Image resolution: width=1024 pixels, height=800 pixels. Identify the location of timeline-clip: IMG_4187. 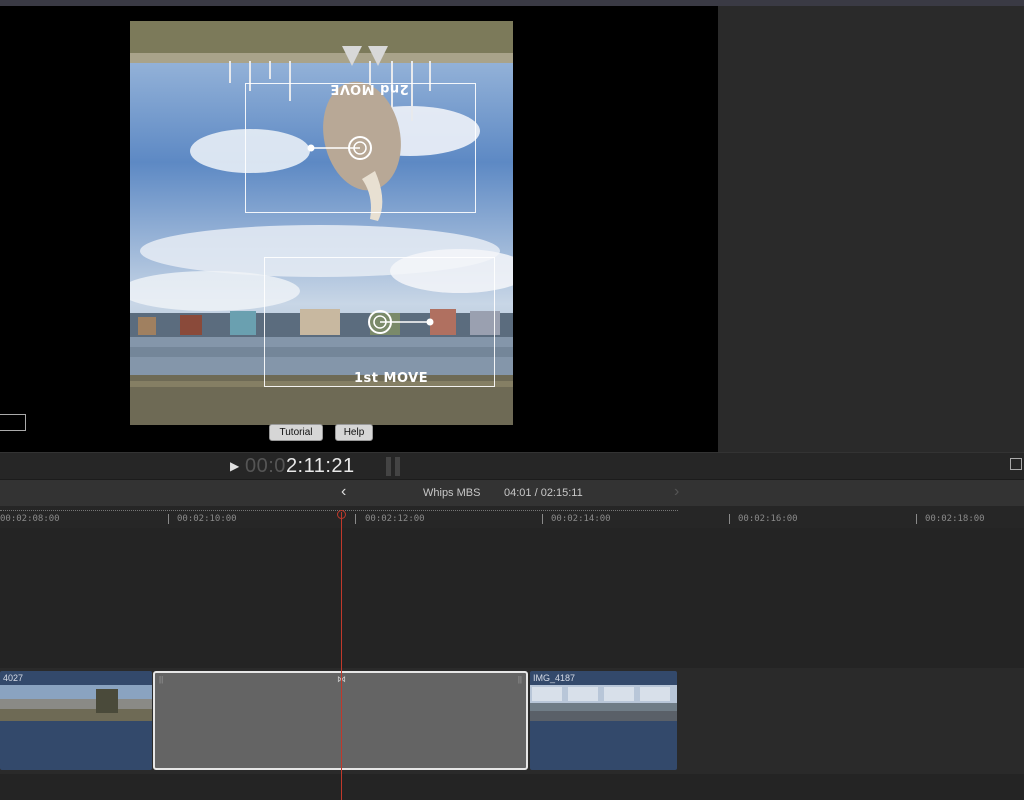
(603, 720).